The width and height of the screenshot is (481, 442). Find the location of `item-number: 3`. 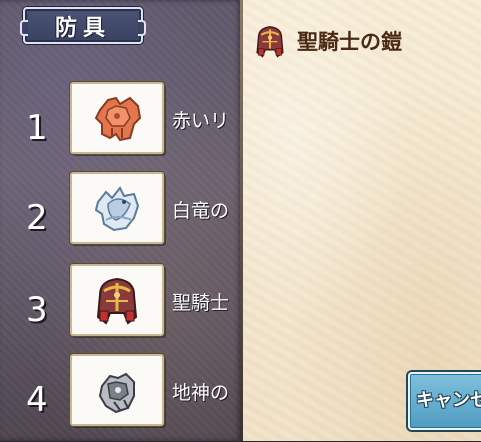

item-number: 3 is located at coordinates (37, 310).